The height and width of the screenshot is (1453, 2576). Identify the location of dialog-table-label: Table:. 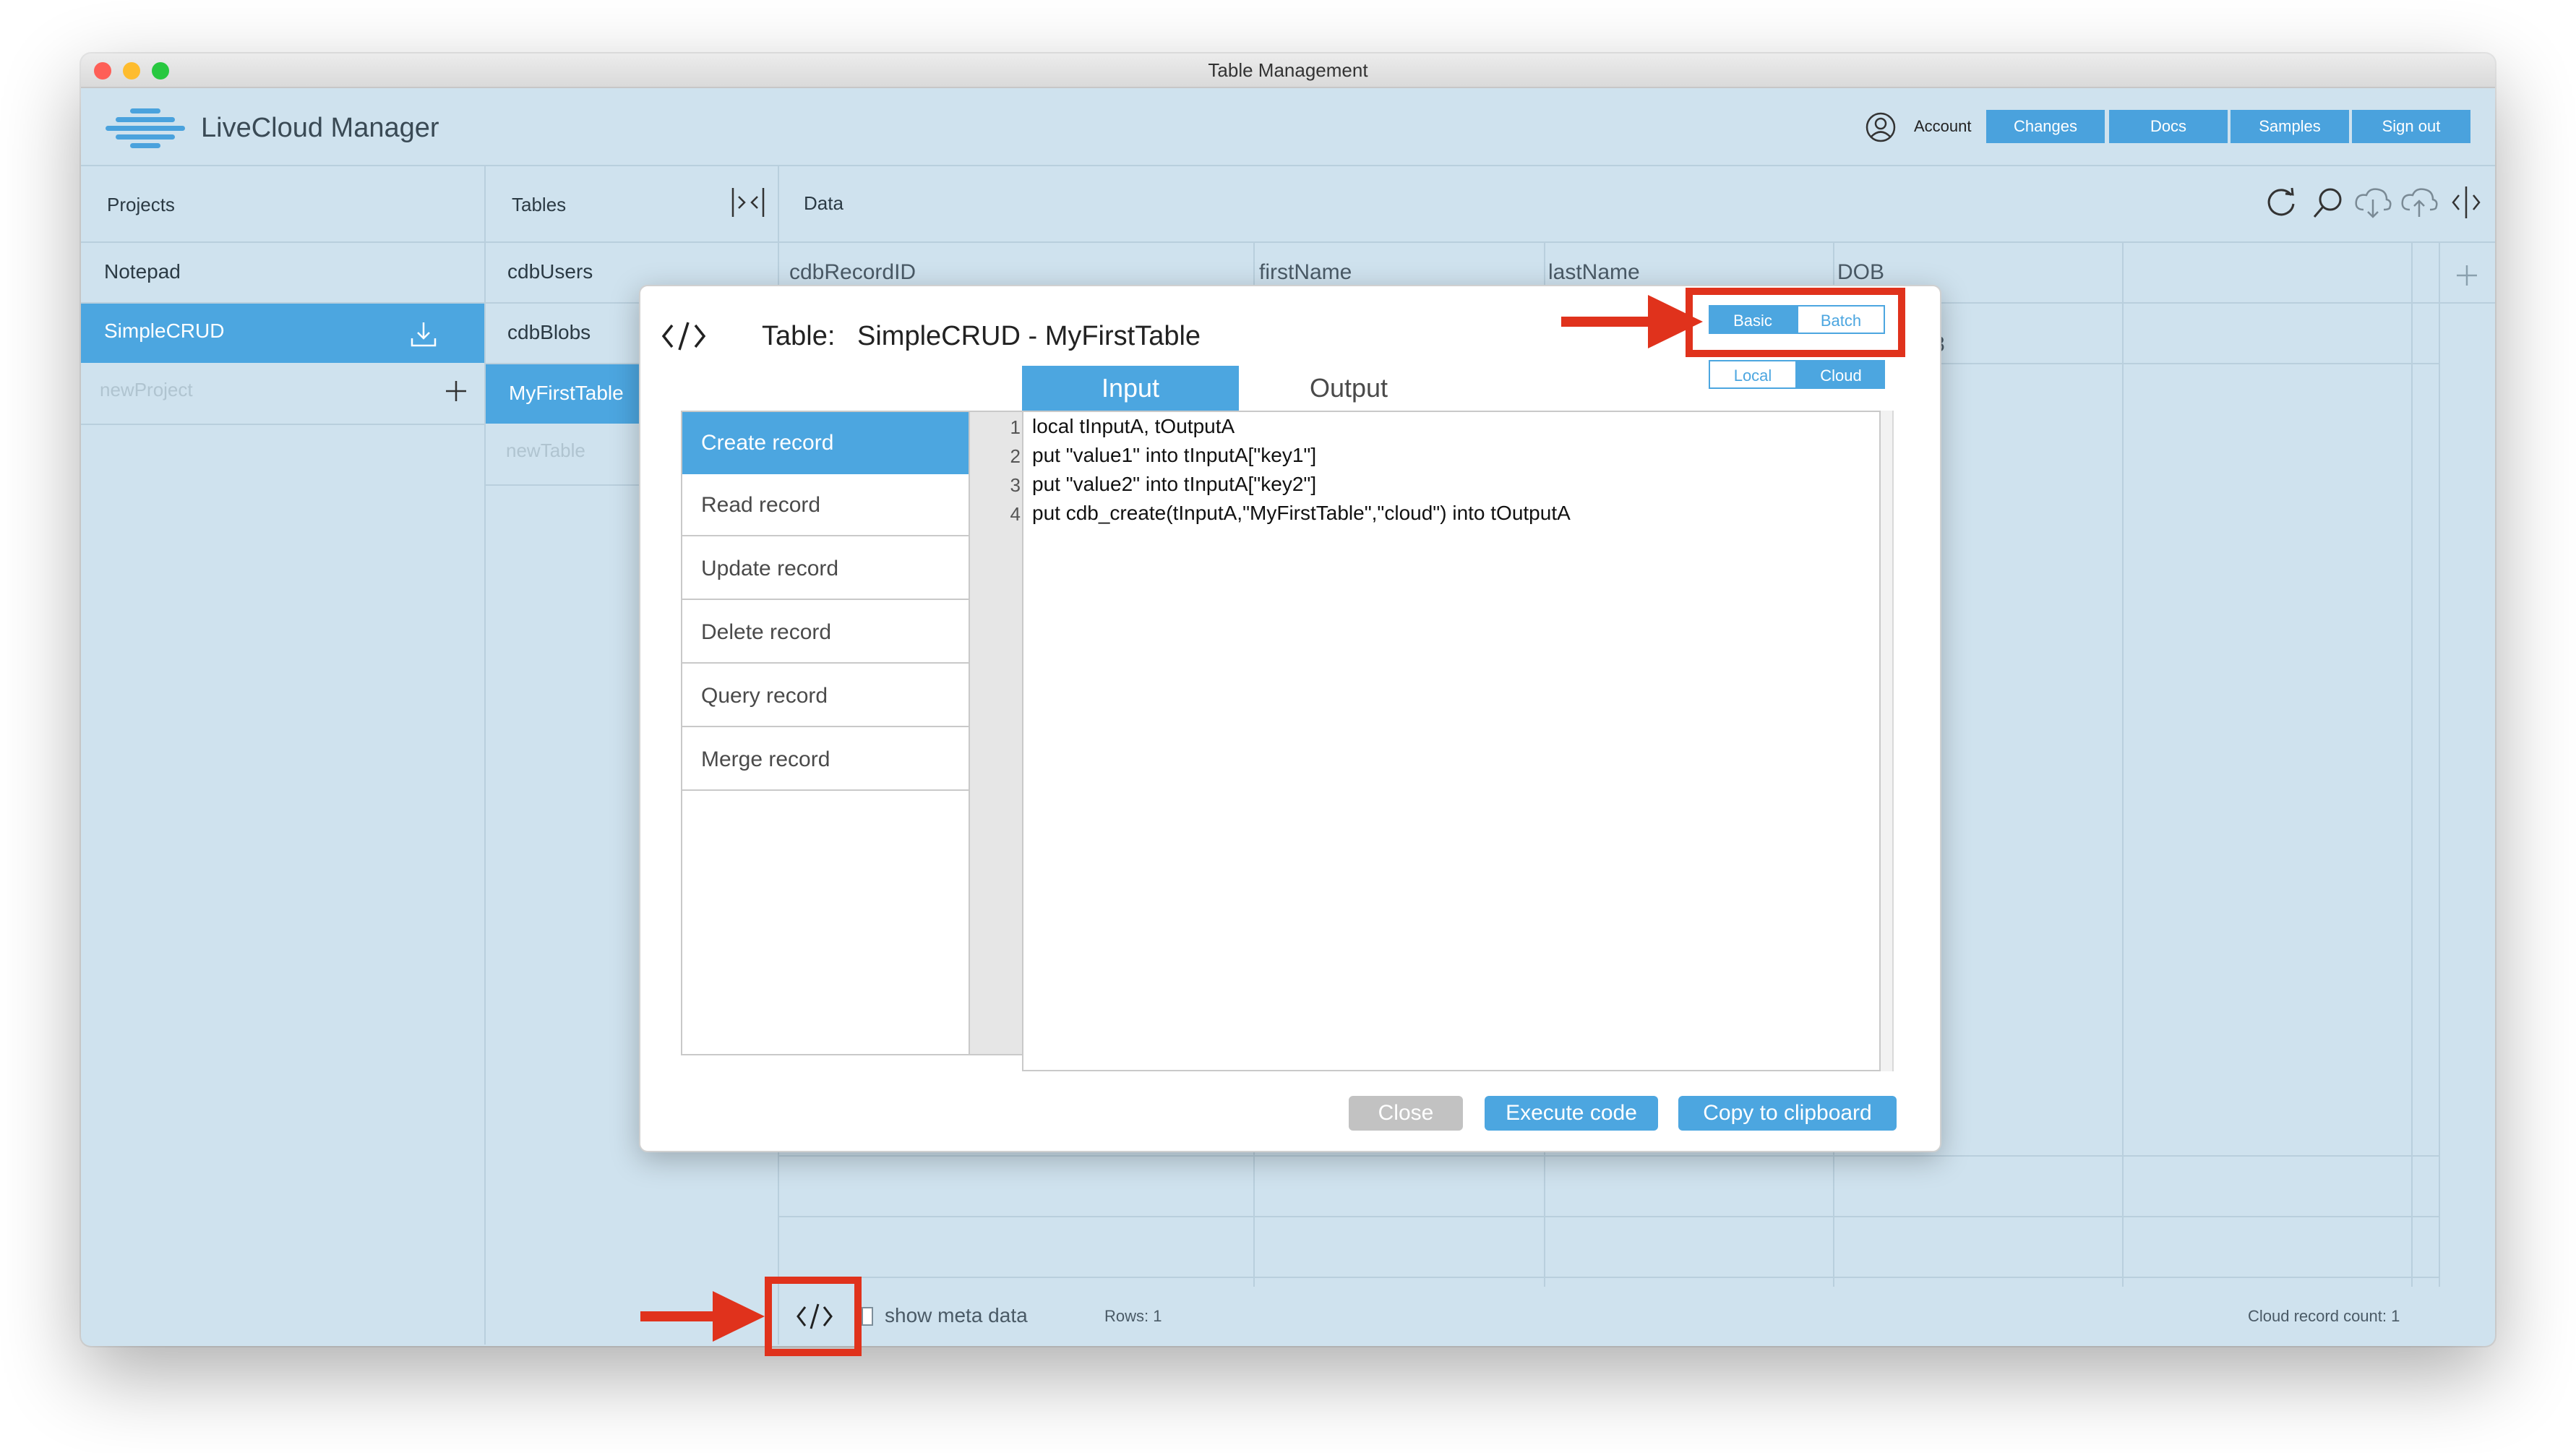
(799, 336).